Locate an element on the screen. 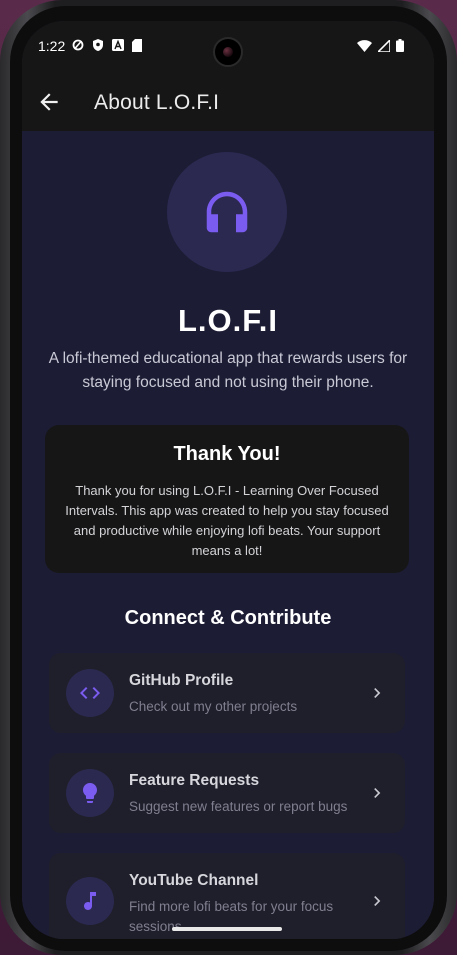 This screenshot has width=457, height=955. page-title: About L.O.F.I is located at coordinates (157, 102).